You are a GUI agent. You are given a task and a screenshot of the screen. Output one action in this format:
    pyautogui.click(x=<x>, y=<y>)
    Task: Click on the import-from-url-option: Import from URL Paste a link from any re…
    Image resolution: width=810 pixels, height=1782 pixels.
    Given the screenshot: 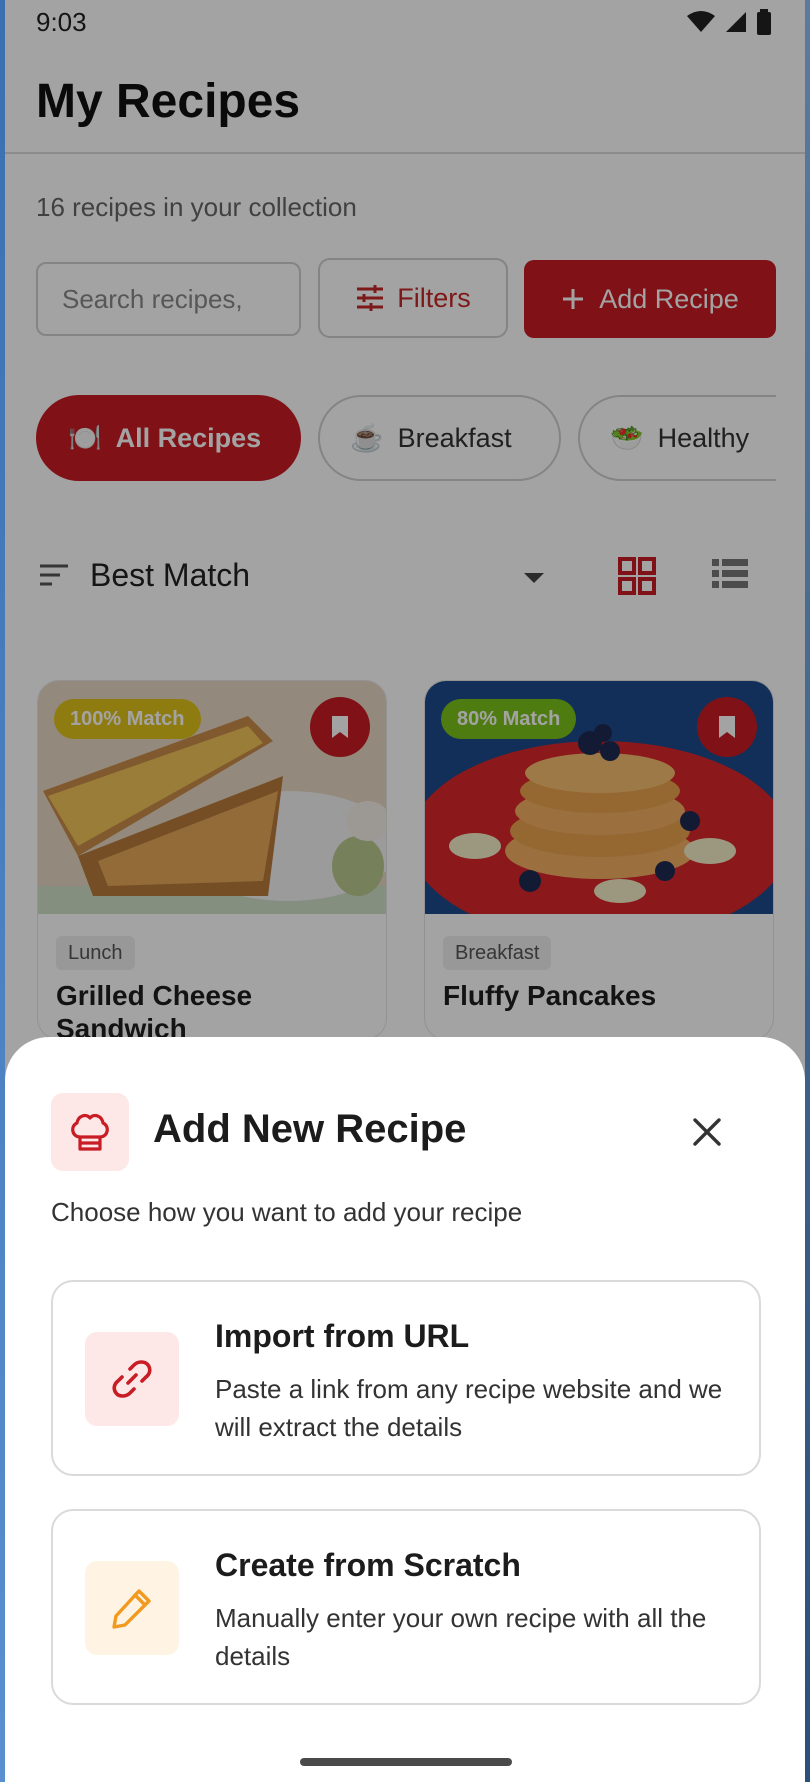 What is the action you would take?
    pyautogui.click(x=406, y=1378)
    